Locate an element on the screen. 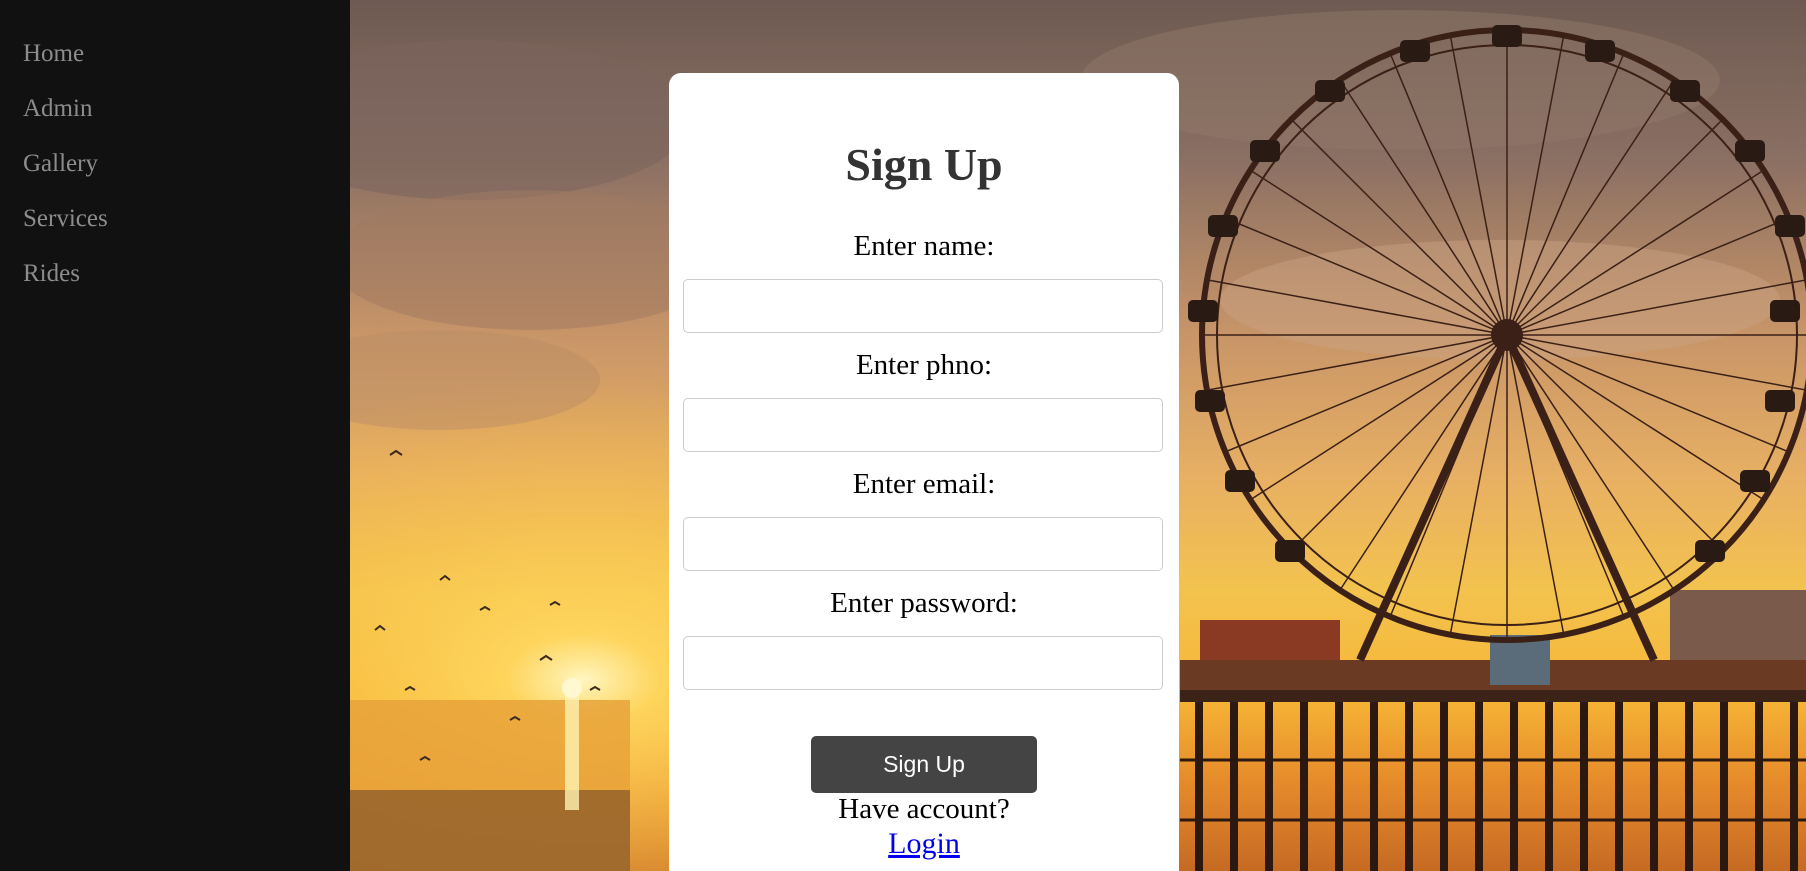  sidebar-item-rides: Rides is located at coordinates (51, 274).